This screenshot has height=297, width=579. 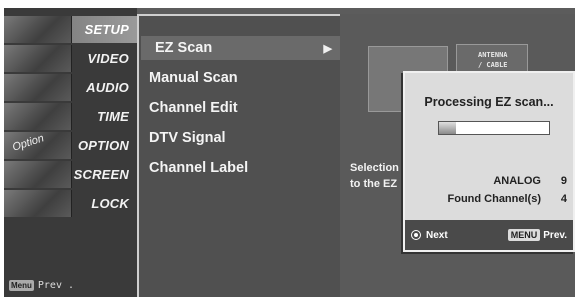 I want to click on video-thumbnail-icon, so click(x=38, y=58).